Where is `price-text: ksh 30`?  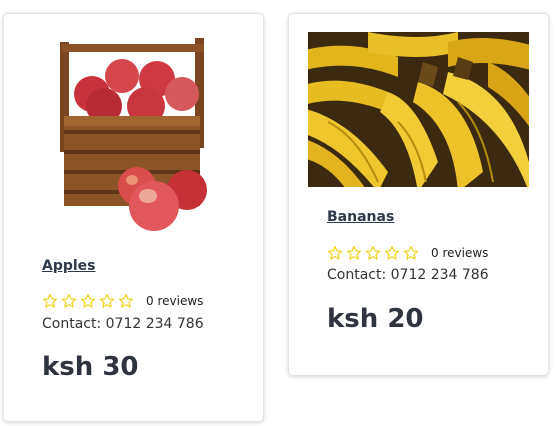
price-text: ksh 30 is located at coordinates (90, 367).